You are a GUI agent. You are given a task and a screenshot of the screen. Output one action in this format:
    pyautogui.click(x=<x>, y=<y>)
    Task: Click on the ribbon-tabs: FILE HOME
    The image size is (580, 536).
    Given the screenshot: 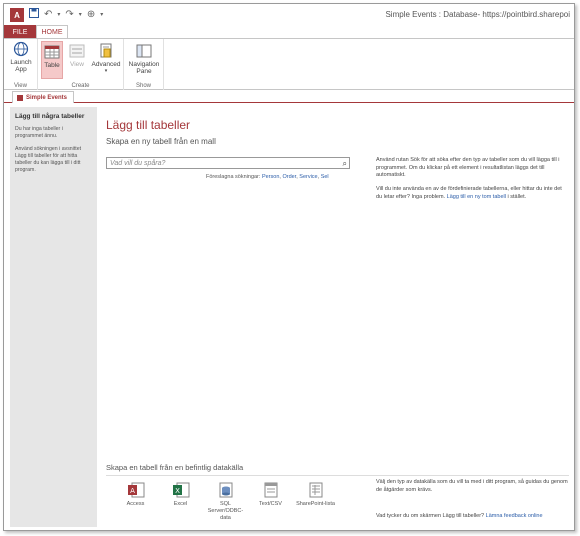 What is the action you would take?
    pyautogui.click(x=36, y=32)
    